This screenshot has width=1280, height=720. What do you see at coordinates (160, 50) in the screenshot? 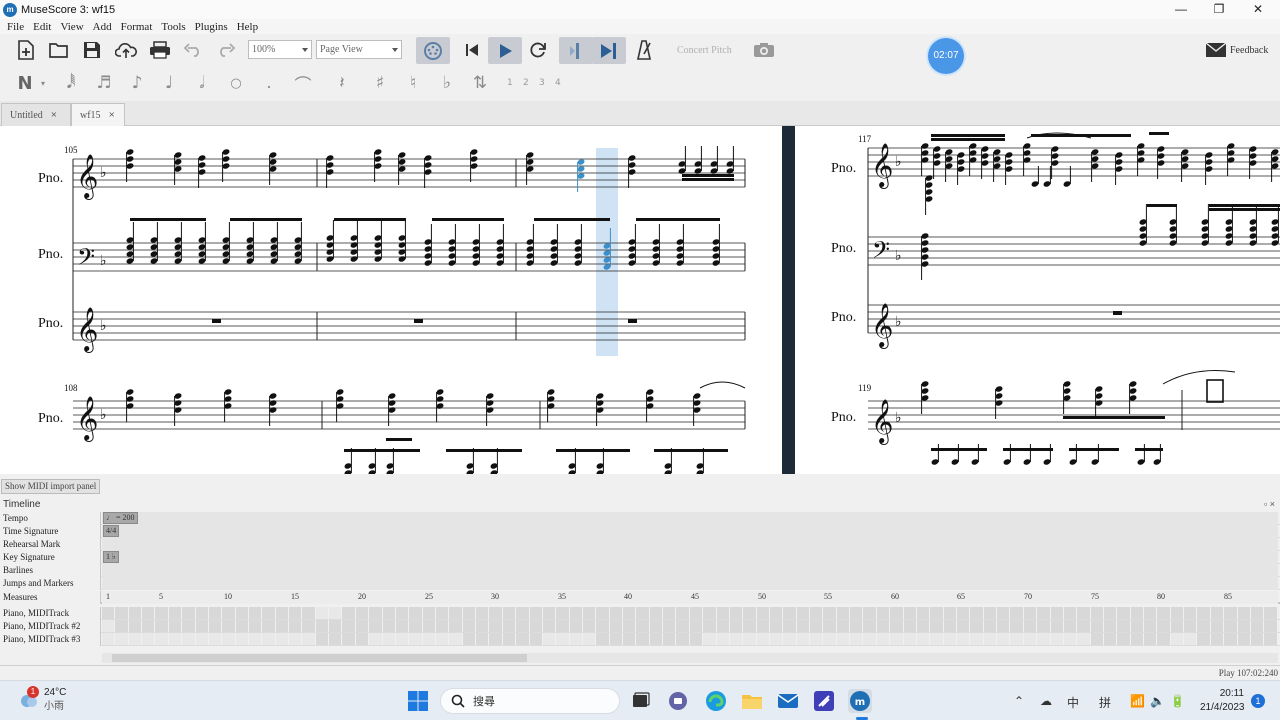
I see `print-icon` at bounding box center [160, 50].